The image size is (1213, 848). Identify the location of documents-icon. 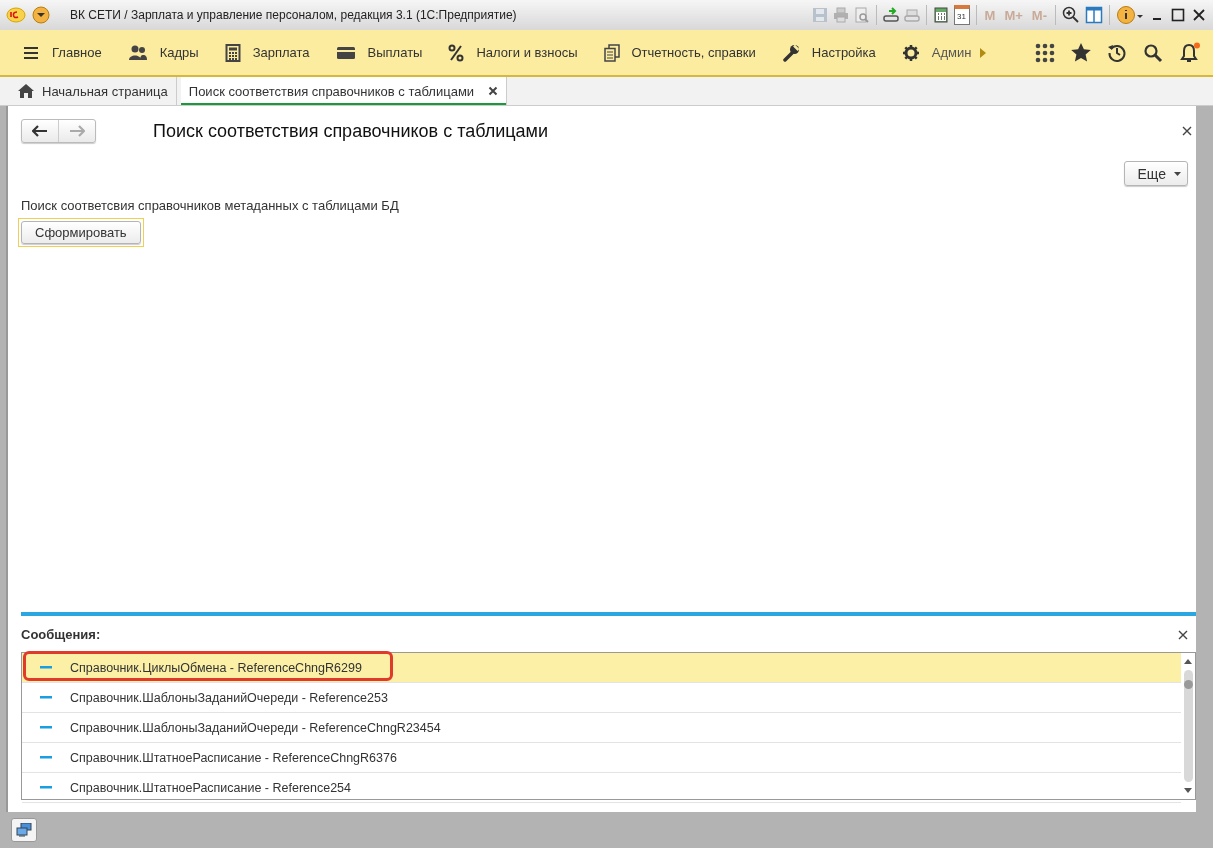
(611, 52).